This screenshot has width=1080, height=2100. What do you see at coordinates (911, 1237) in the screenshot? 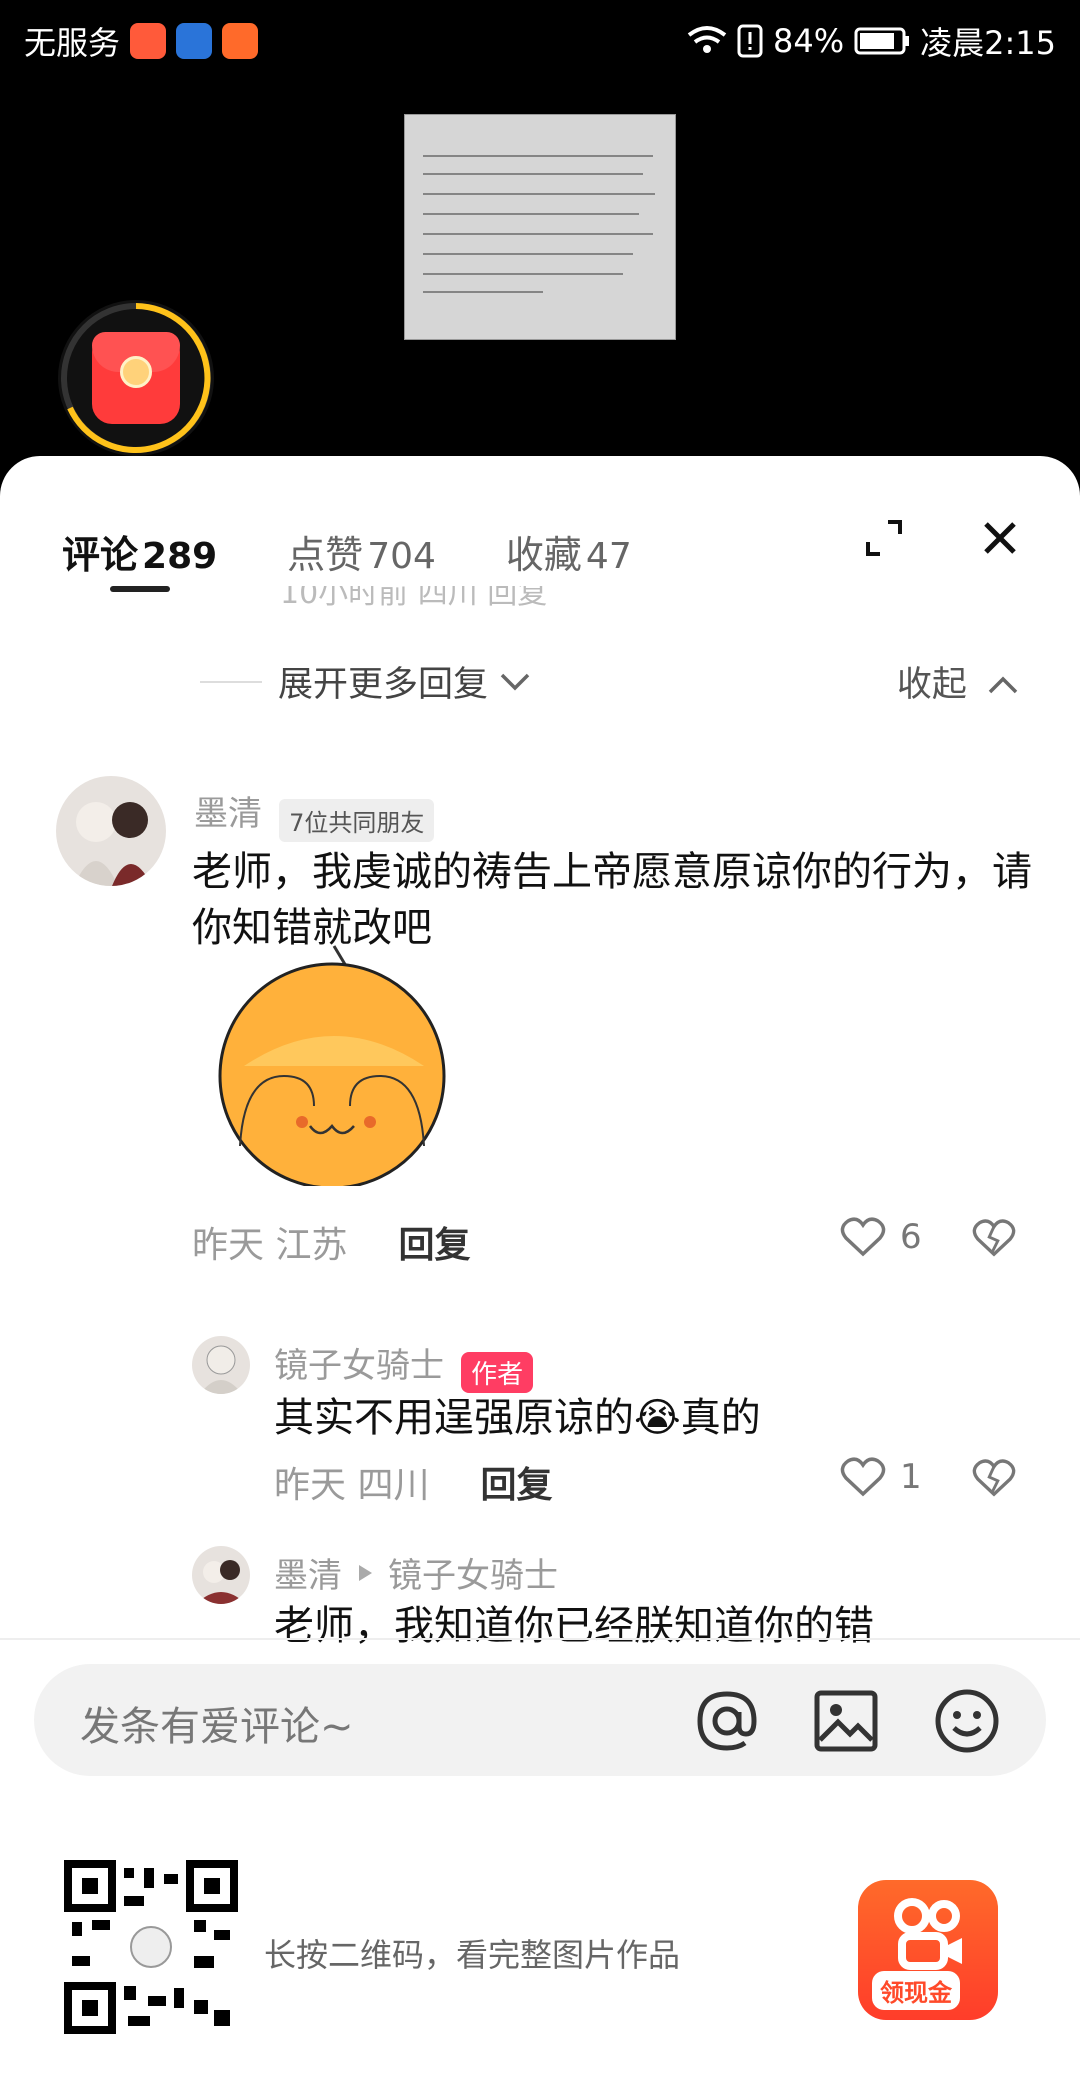
I see `like-count: 6` at bounding box center [911, 1237].